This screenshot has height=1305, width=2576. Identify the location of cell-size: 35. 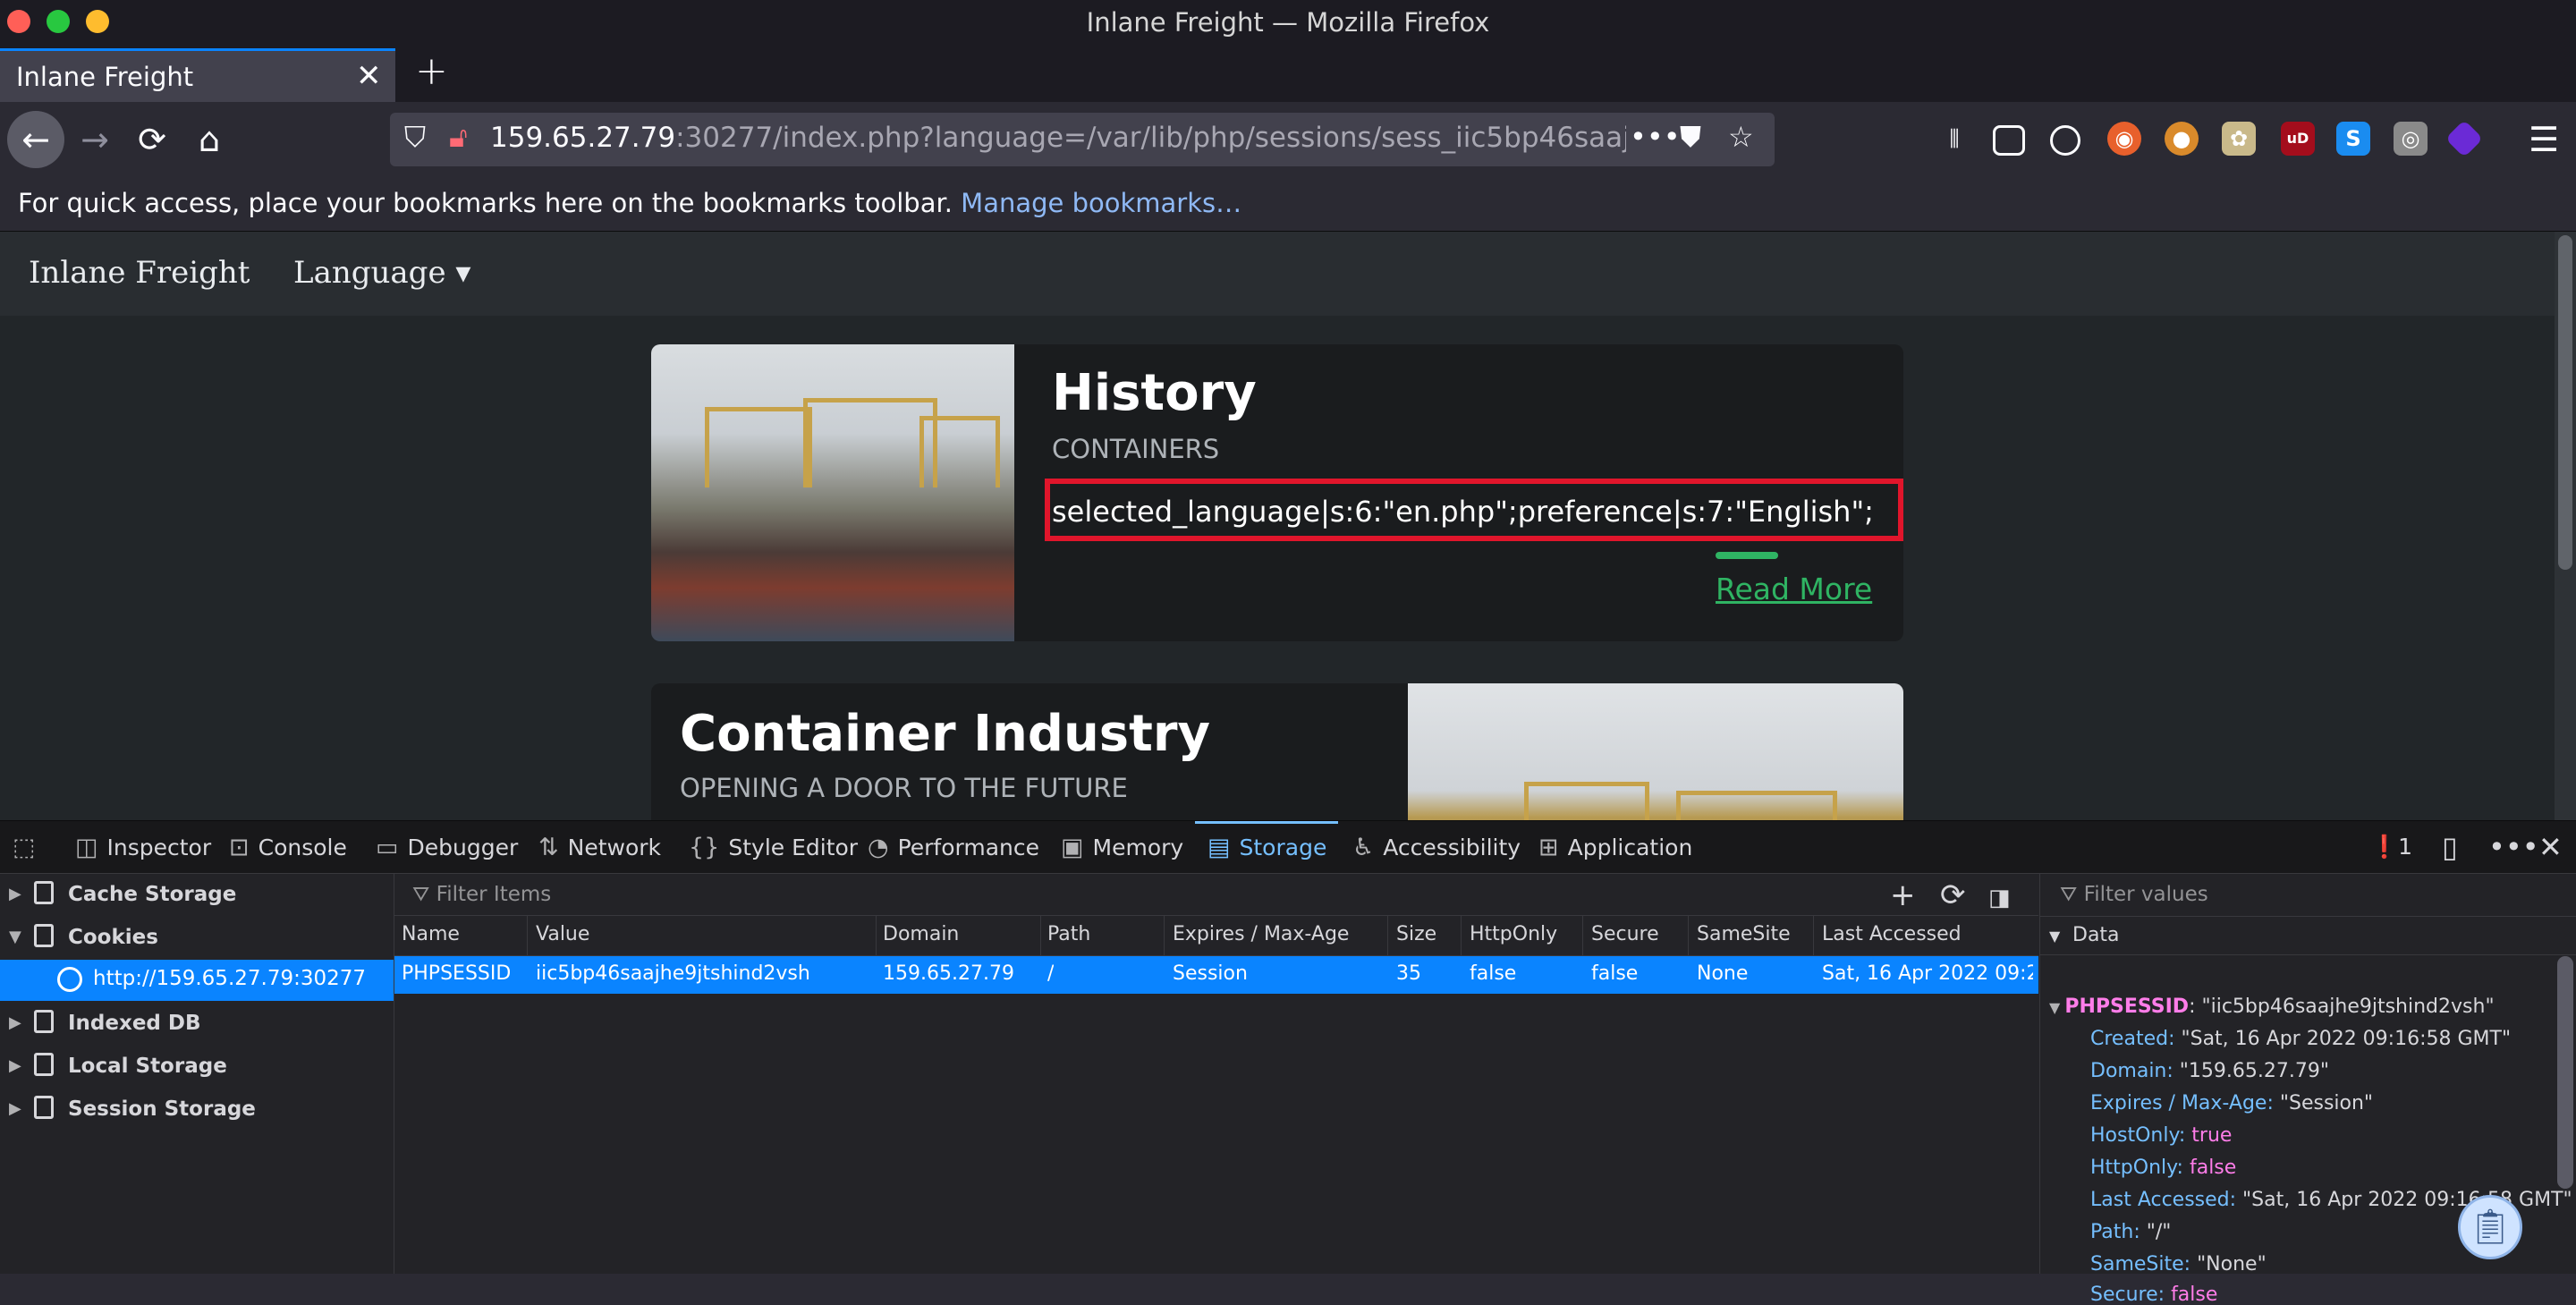
(1408, 974).